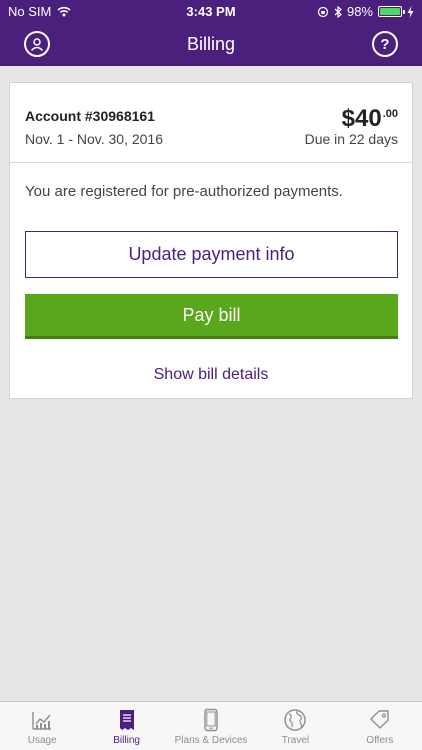 The width and height of the screenshot is (422, 750). Describe the element at coordinates (211, 375) in the screenshot. I see `show-bill-details-link: Show bill details` at that location.